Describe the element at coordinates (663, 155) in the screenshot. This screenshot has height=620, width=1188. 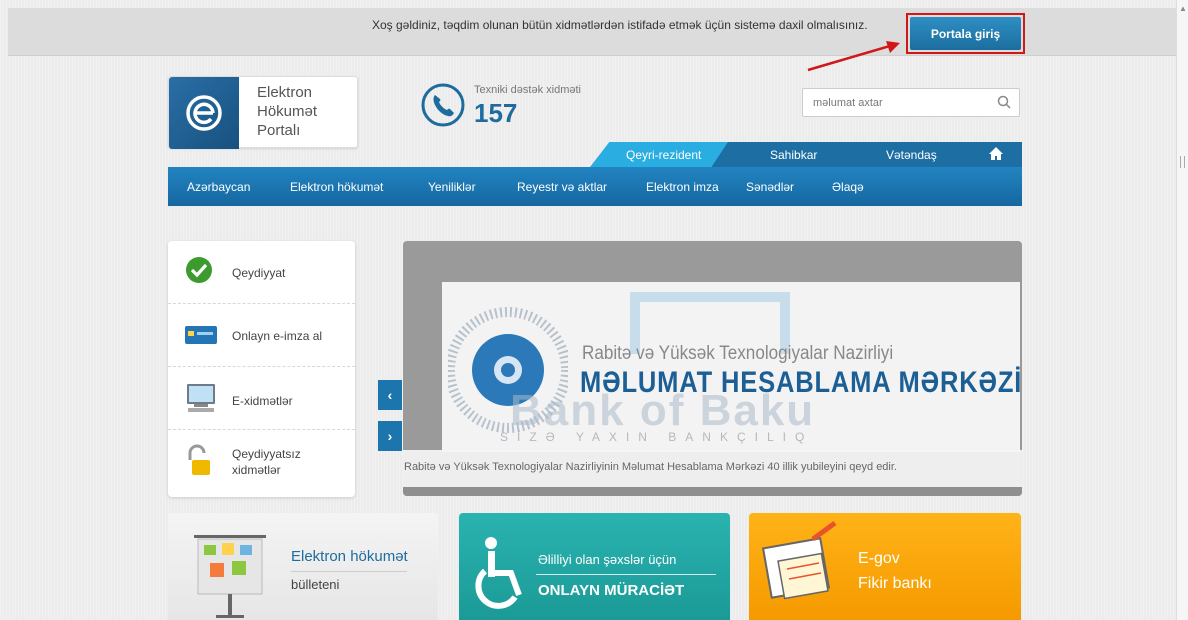
I see `tab-non-resident: Qeyri-rezident` at that location.